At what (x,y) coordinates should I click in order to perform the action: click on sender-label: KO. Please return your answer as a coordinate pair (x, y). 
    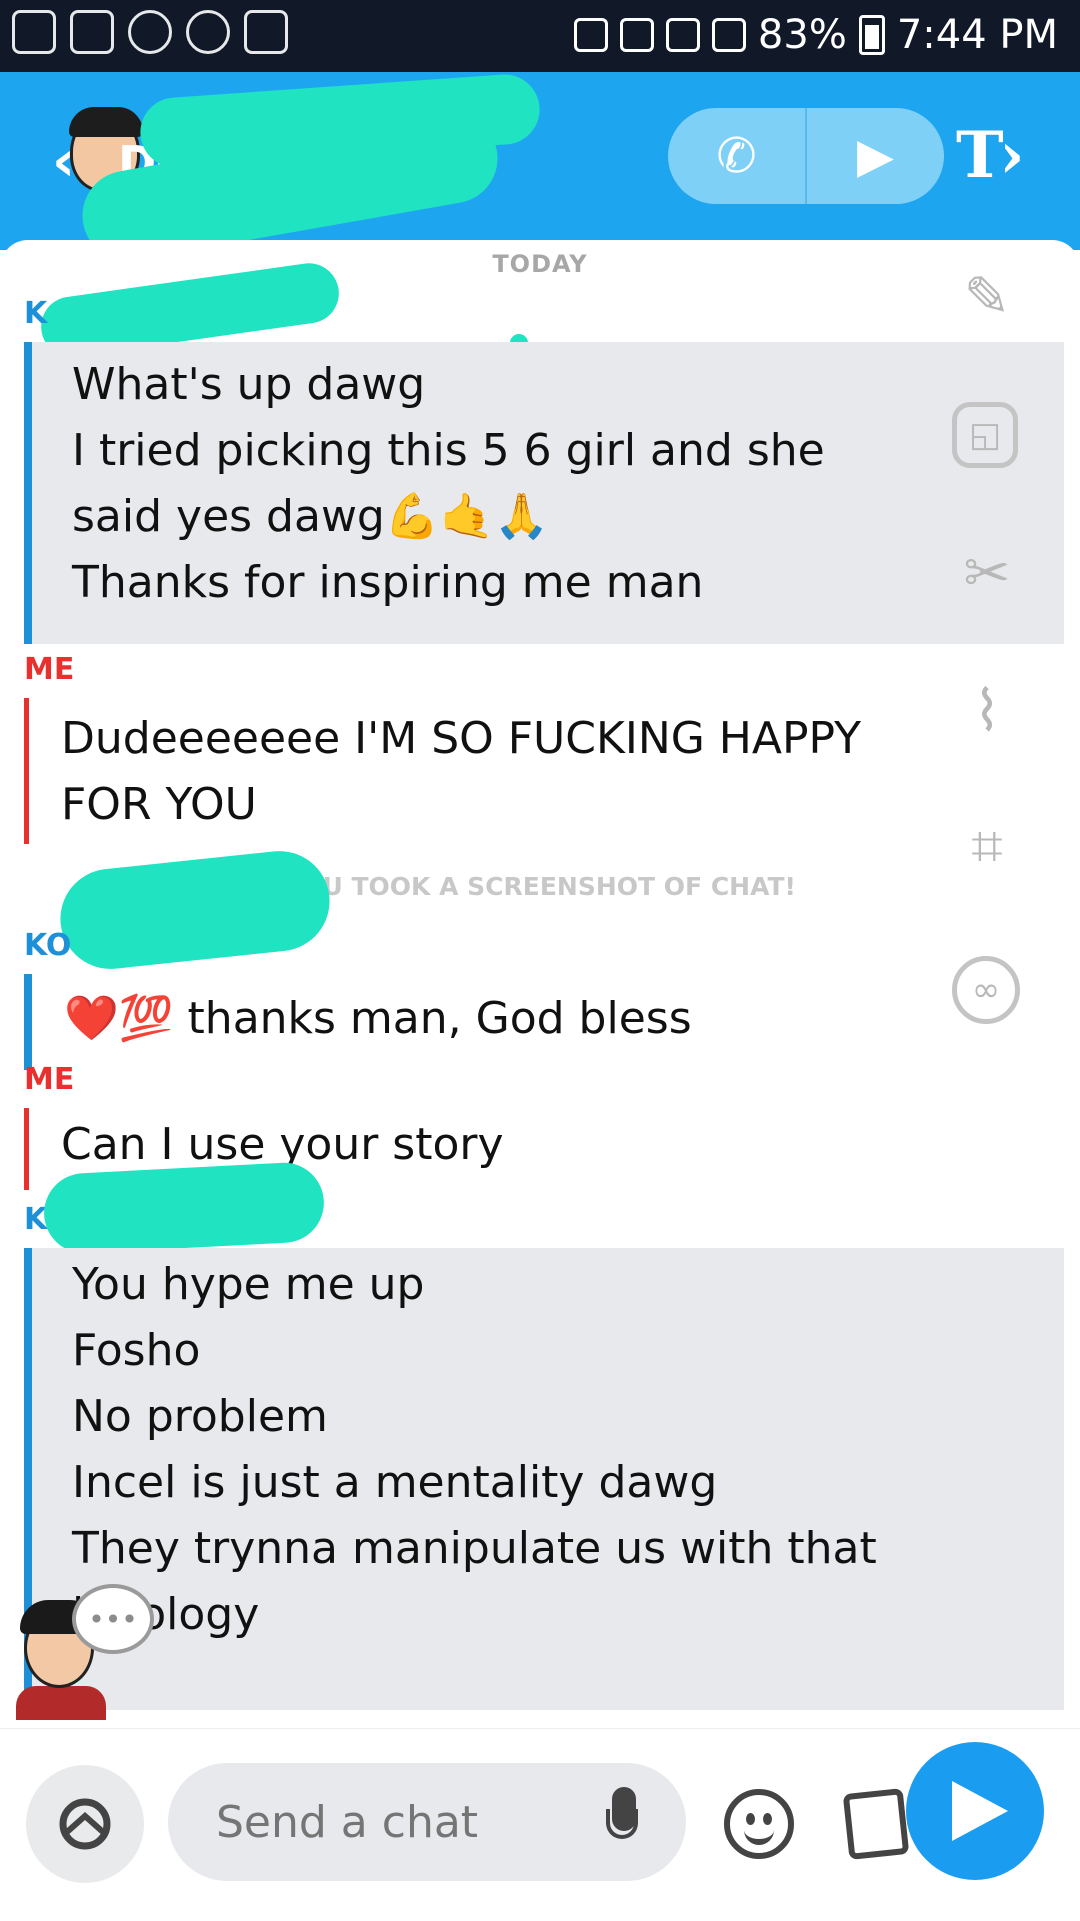
    Looking at the image, I should click on (48, 945).